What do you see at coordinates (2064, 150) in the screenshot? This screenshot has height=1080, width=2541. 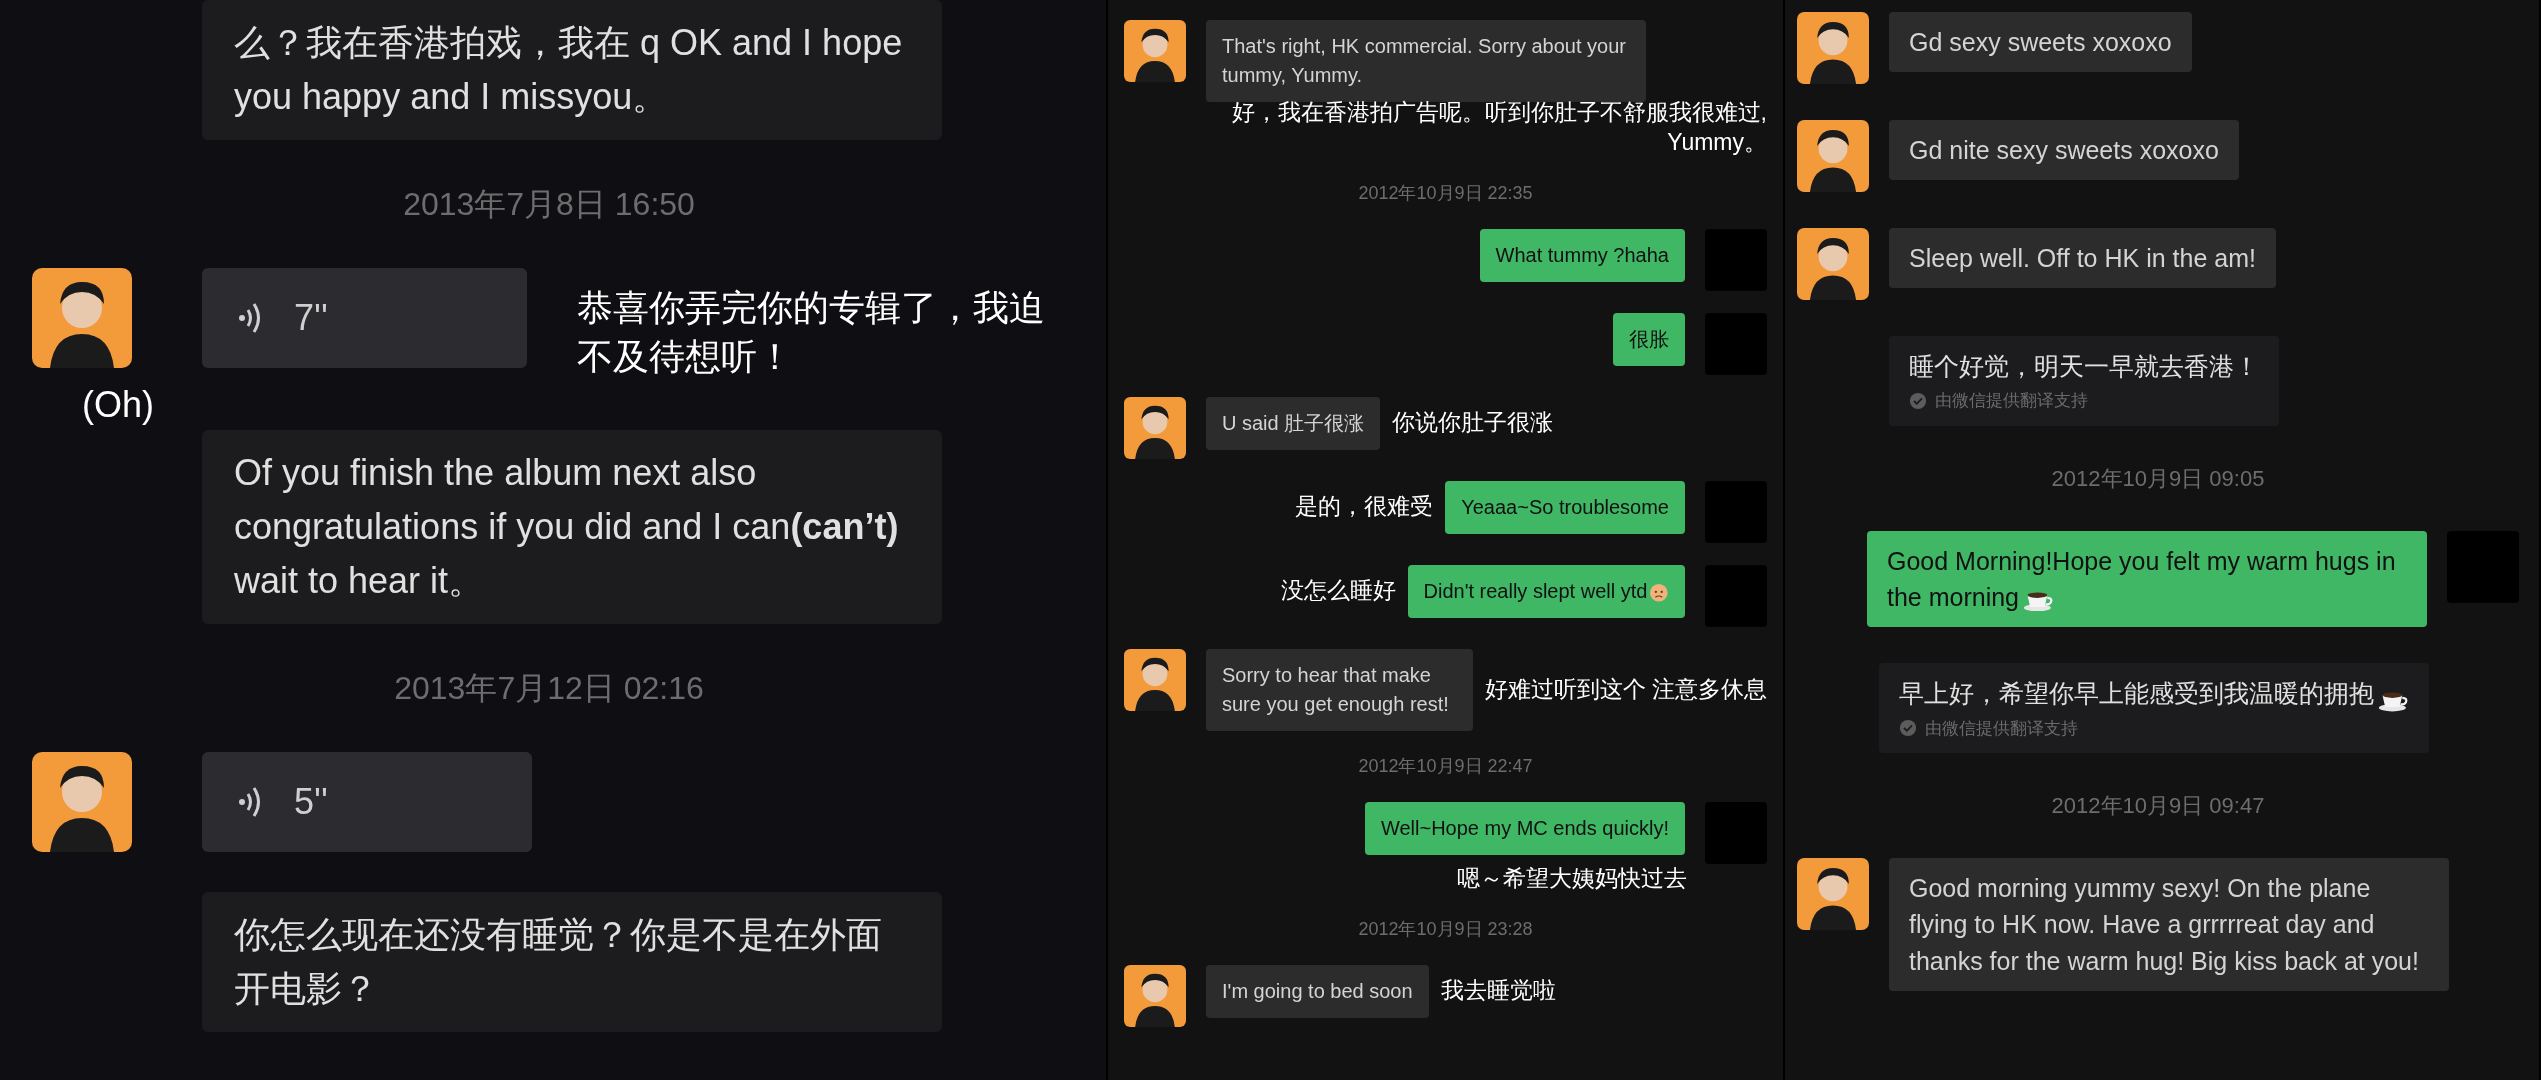 I see `message-bubble: Gd nite sexy sweets xoxoxo` at bounding box center [2064, 150].